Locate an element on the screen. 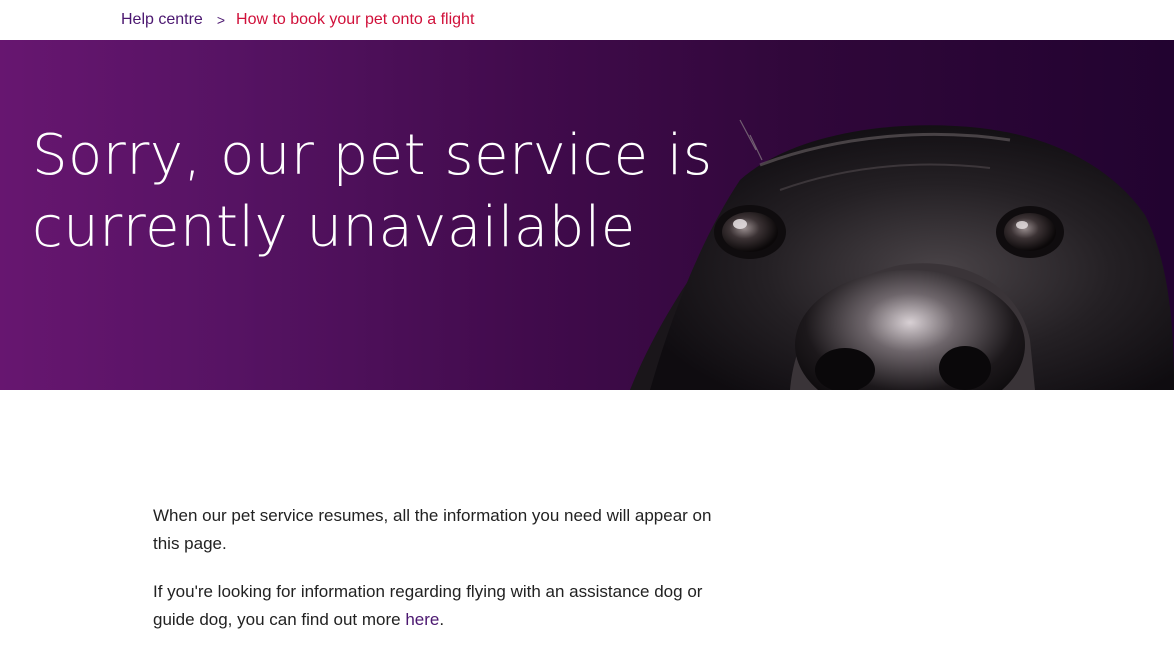  breadcrumb-help-centre-link: Help centre is located at coordinates (162, 20).